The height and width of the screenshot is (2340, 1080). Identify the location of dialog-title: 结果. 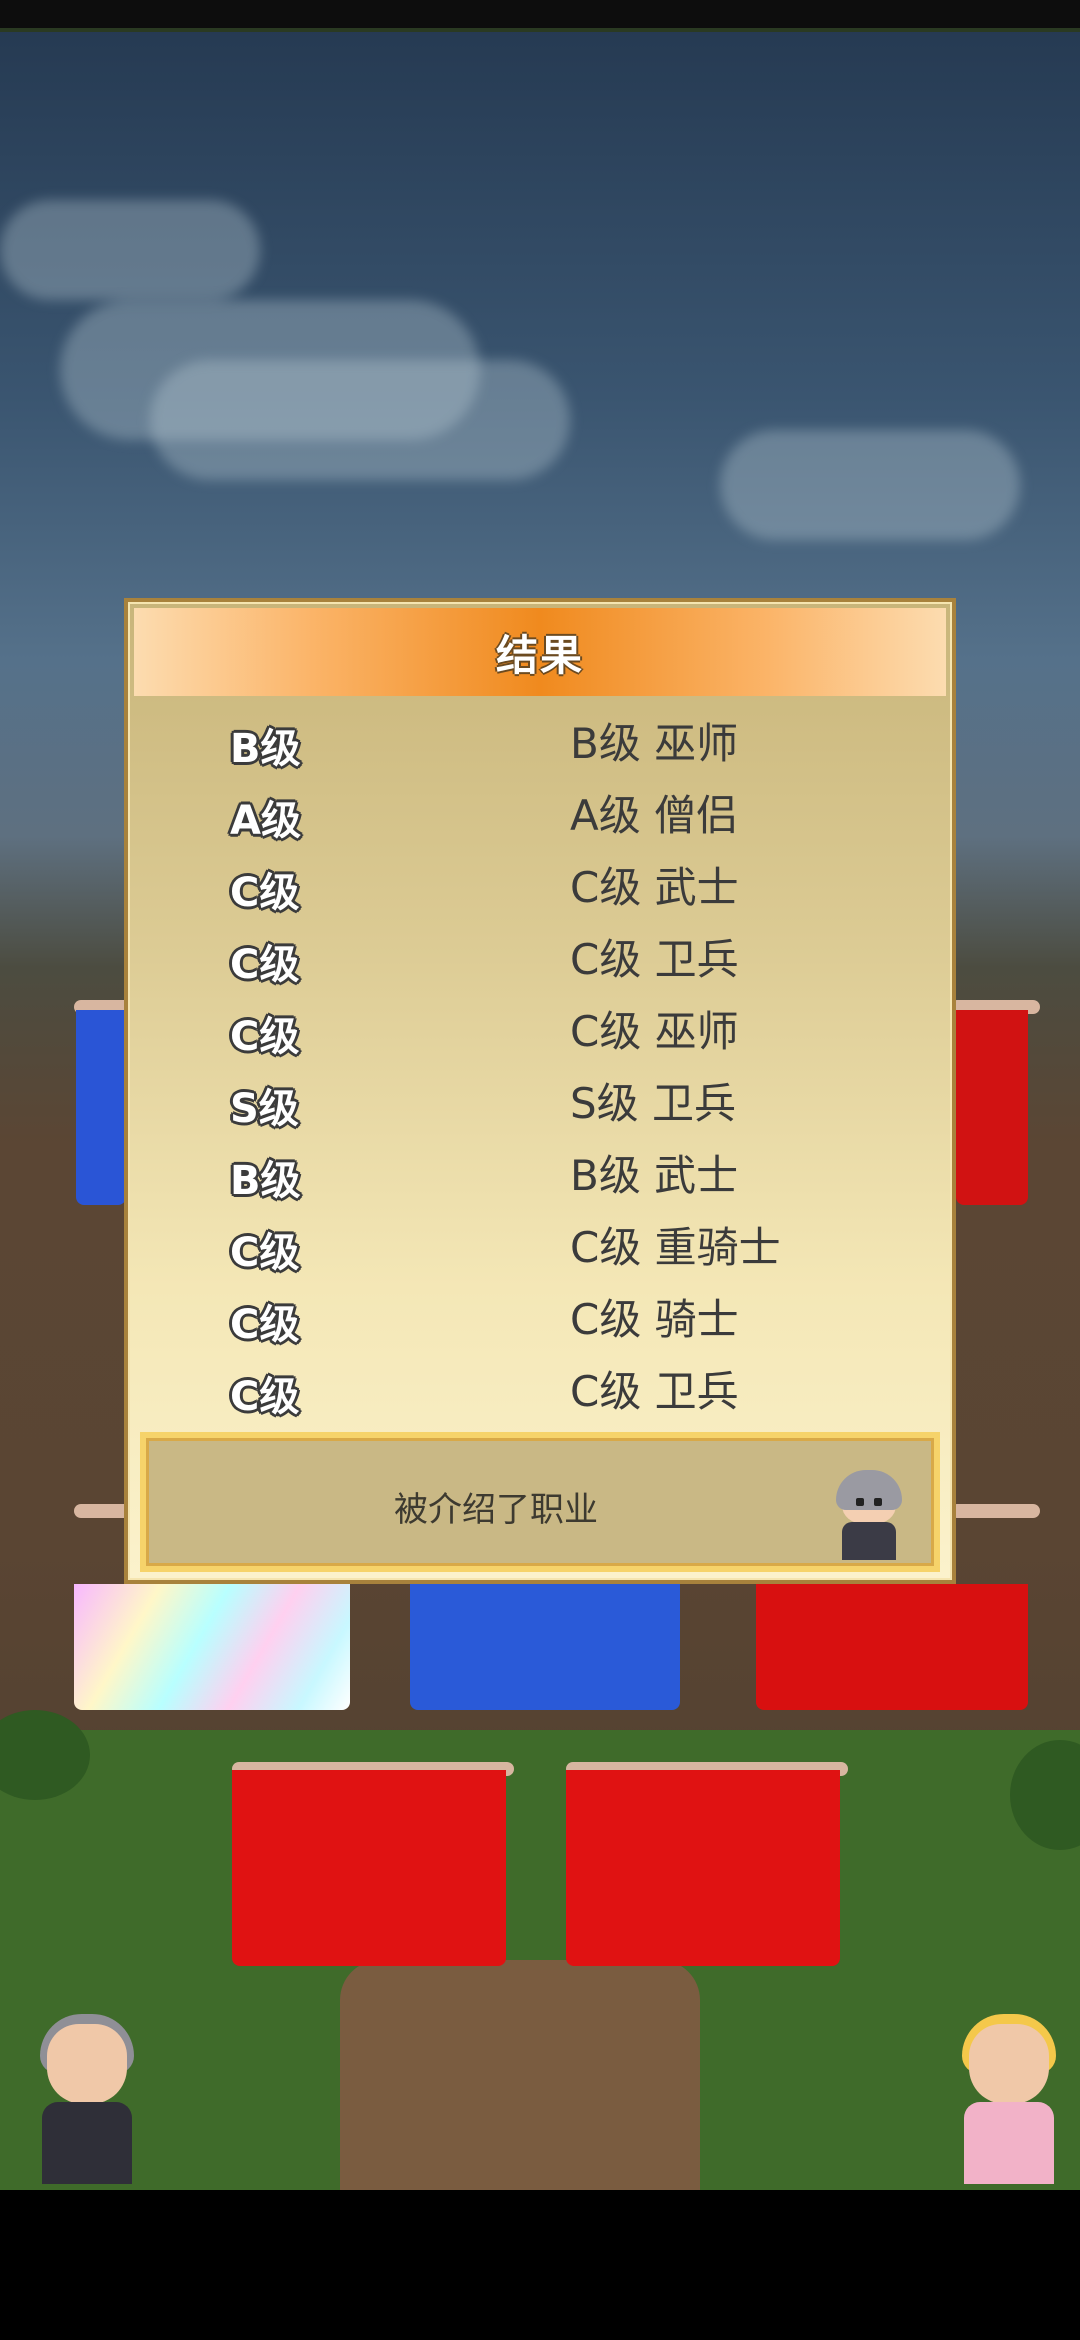
(539, 655).